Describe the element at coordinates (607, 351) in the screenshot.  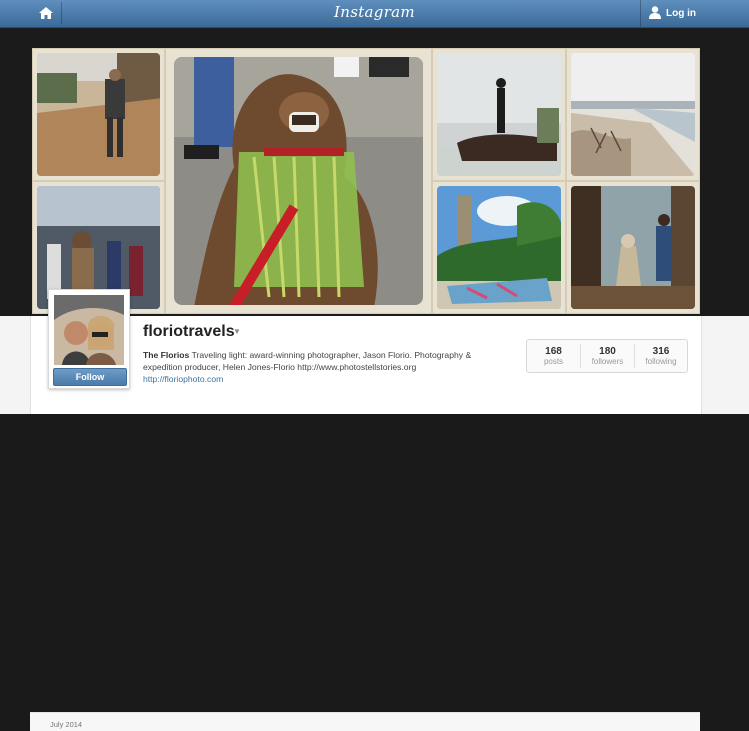
I see `stat-count: 180` at that location.